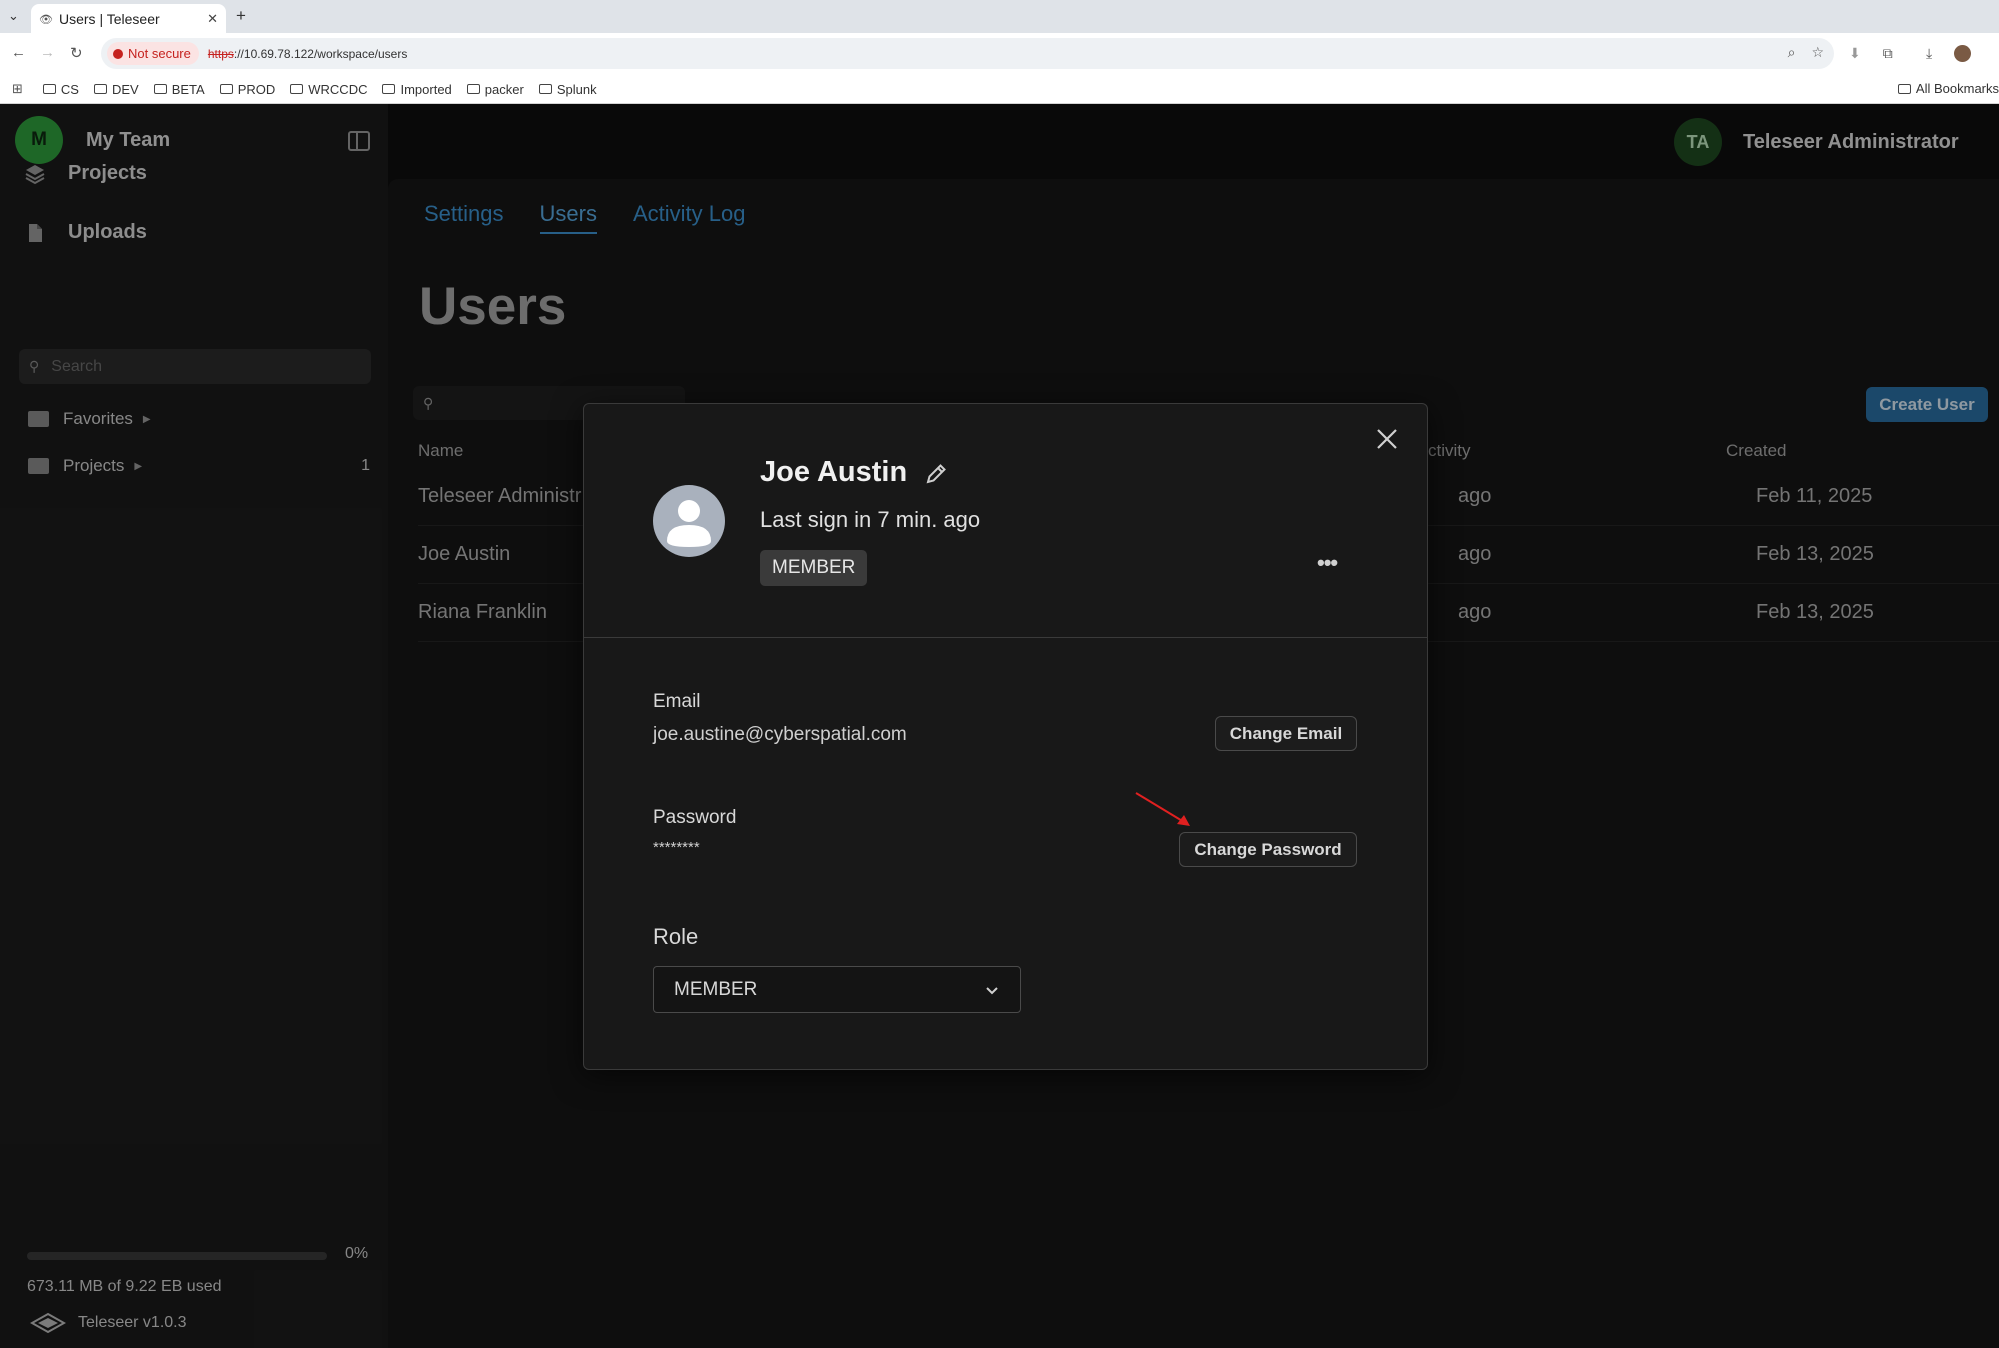 The height and width of the screenshot is (1348, 1999). Describe the element at coordinates (999, 16) in the screenshot. I see `browser-tab-strip: ⌄ 👁 Users | Teleseer ✕ +` at that location.